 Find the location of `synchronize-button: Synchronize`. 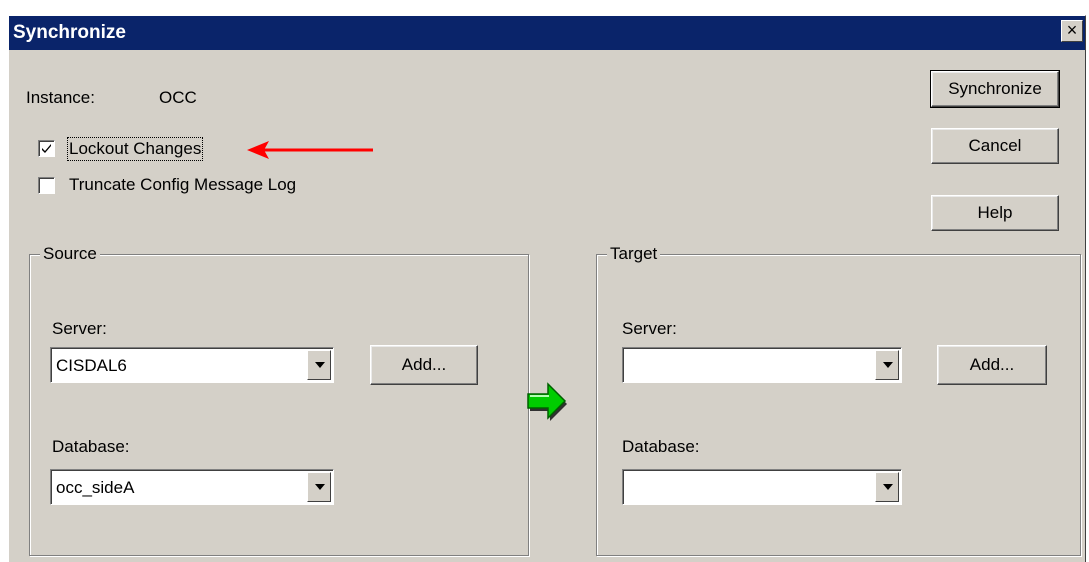

synchronize-button: Synchronize is located at coordinates (995, 89).